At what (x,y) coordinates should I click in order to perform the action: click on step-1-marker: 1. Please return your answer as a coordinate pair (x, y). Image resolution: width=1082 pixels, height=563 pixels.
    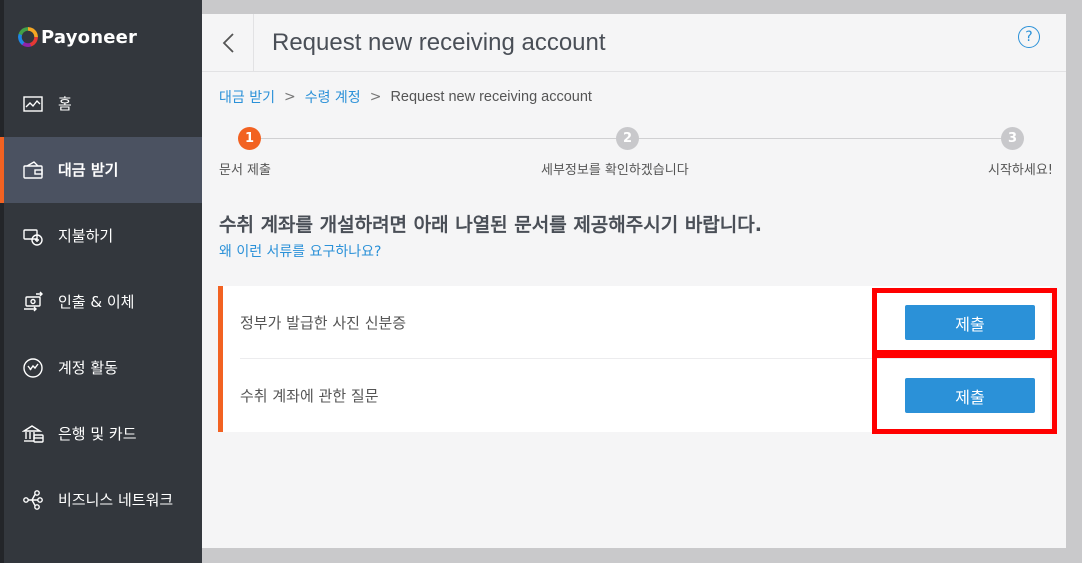
    Looking at the image, I should click on (249, 138).